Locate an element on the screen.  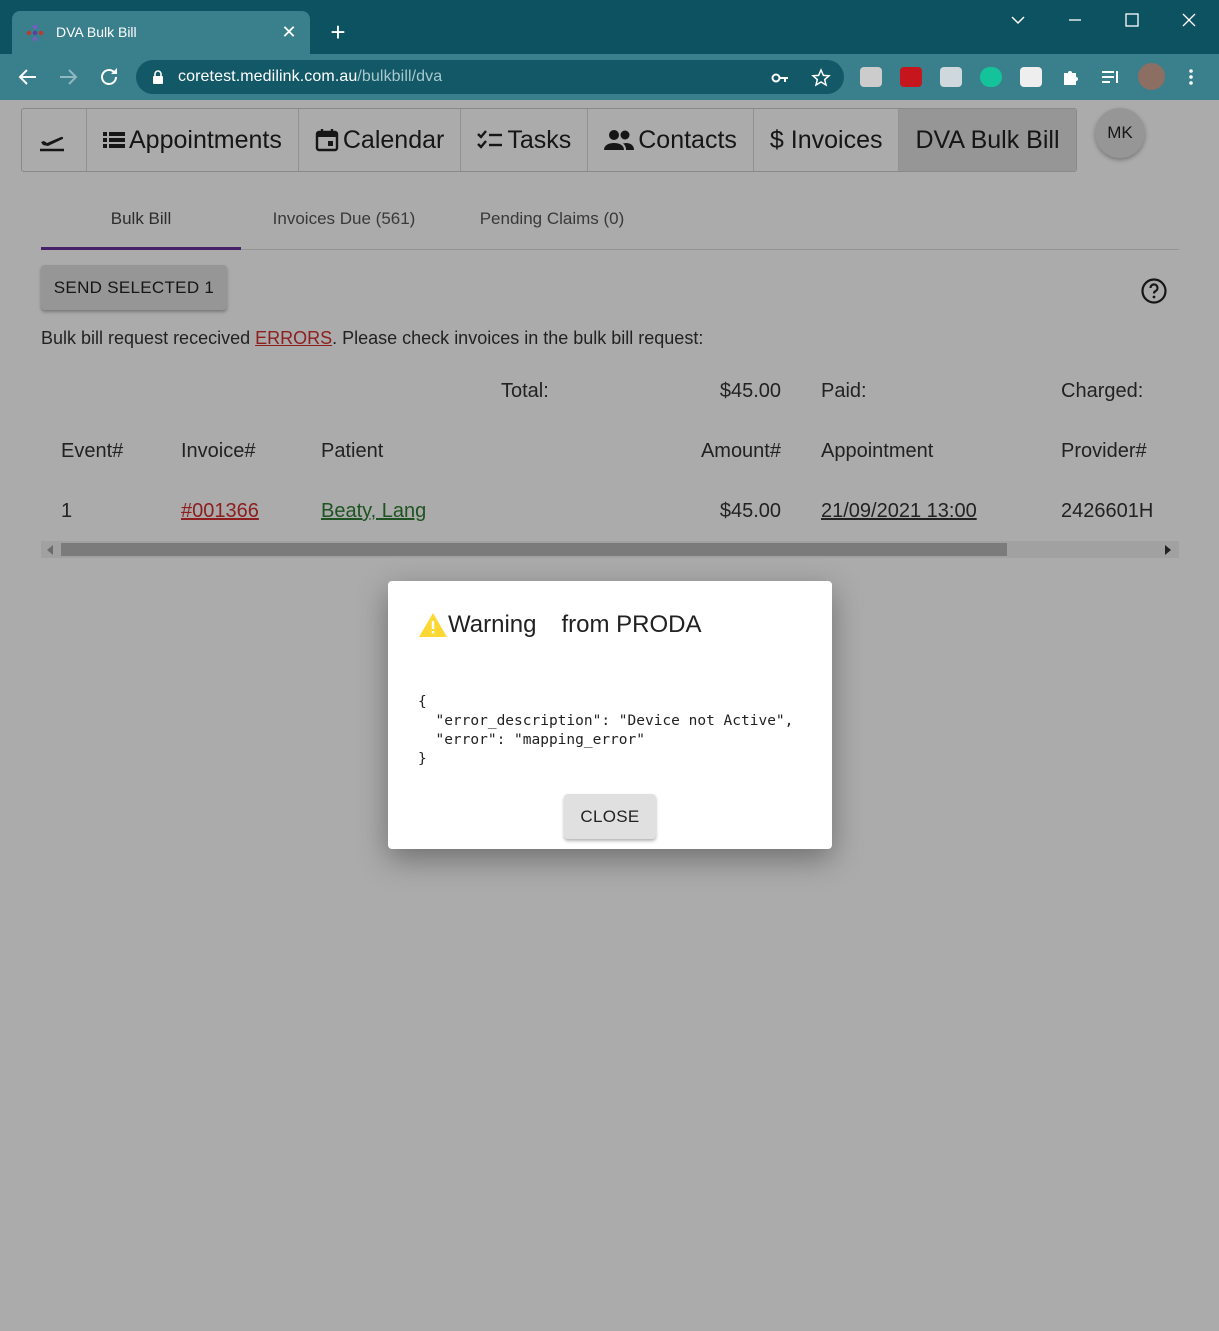
bookmark-star-icon is located at coordinates (821, 78).